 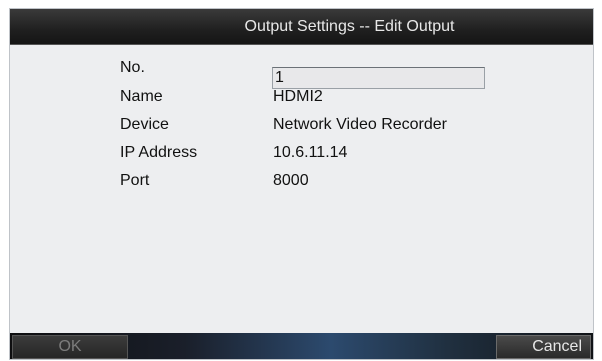 I want to click on port-label: Port, so click(x=135, y=180).